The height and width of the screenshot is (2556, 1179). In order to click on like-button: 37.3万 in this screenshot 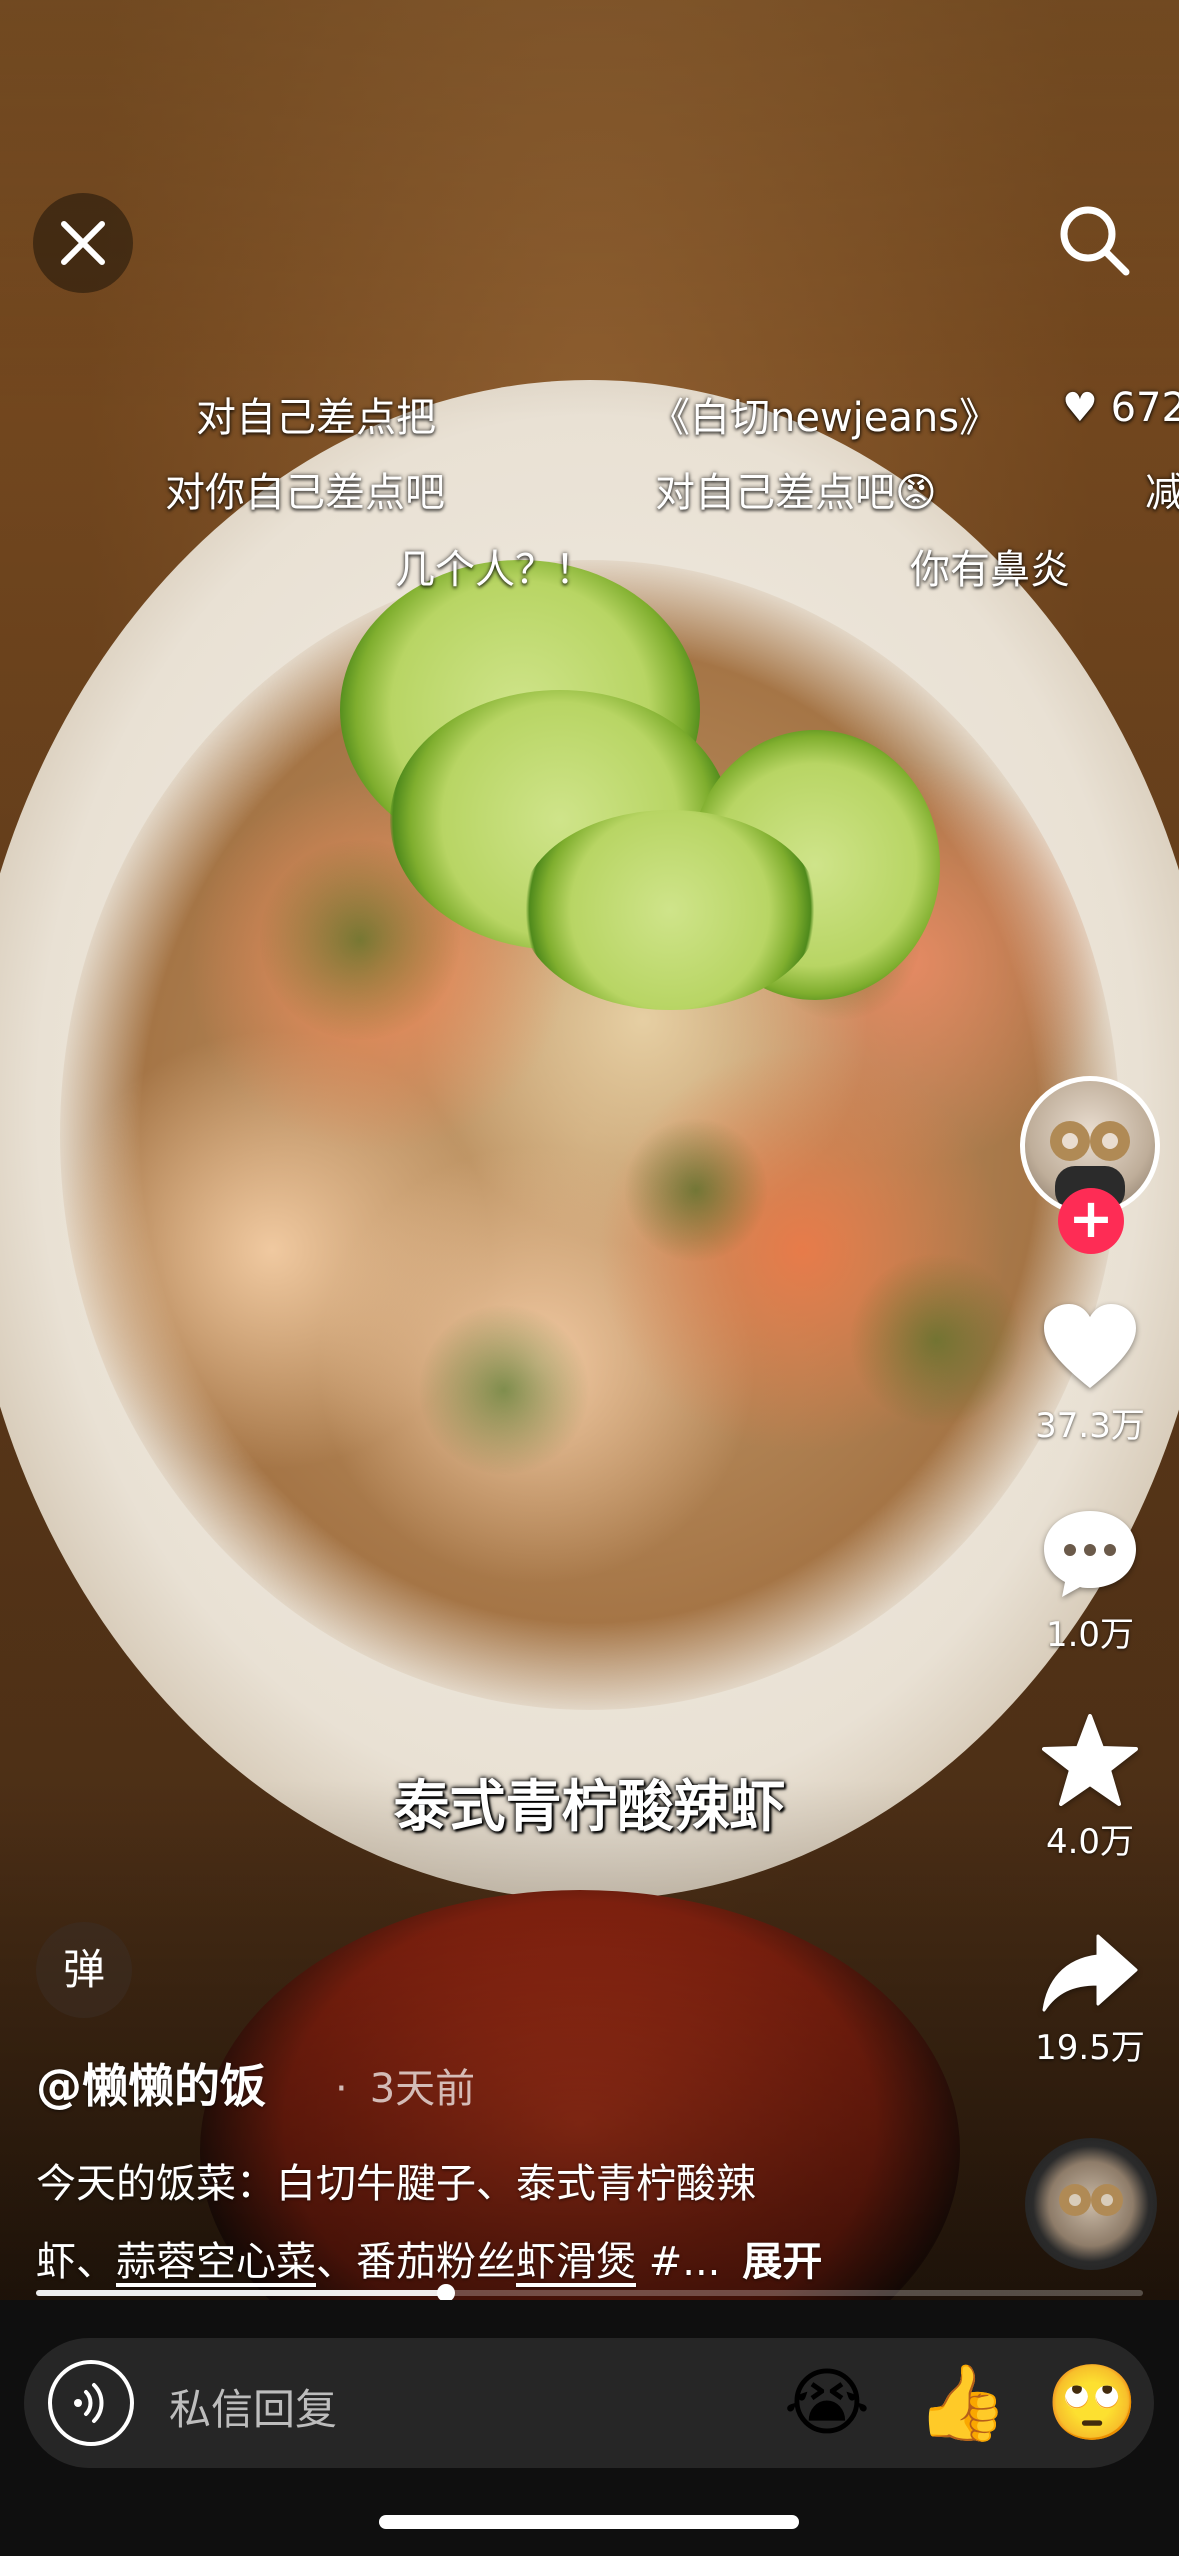, I will do `click(1090, 1373)`.